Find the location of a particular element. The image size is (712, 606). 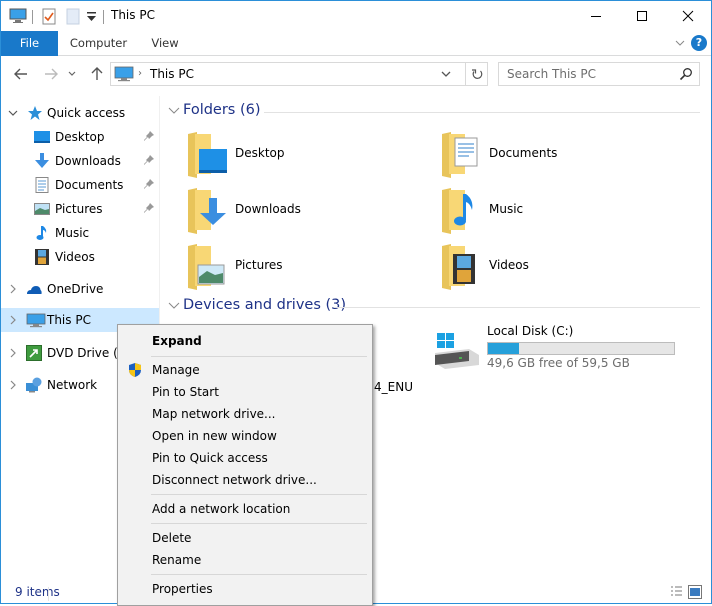

menu-item-pin-quick-access: Pin to Quick access is located at coordinates (245, 458).